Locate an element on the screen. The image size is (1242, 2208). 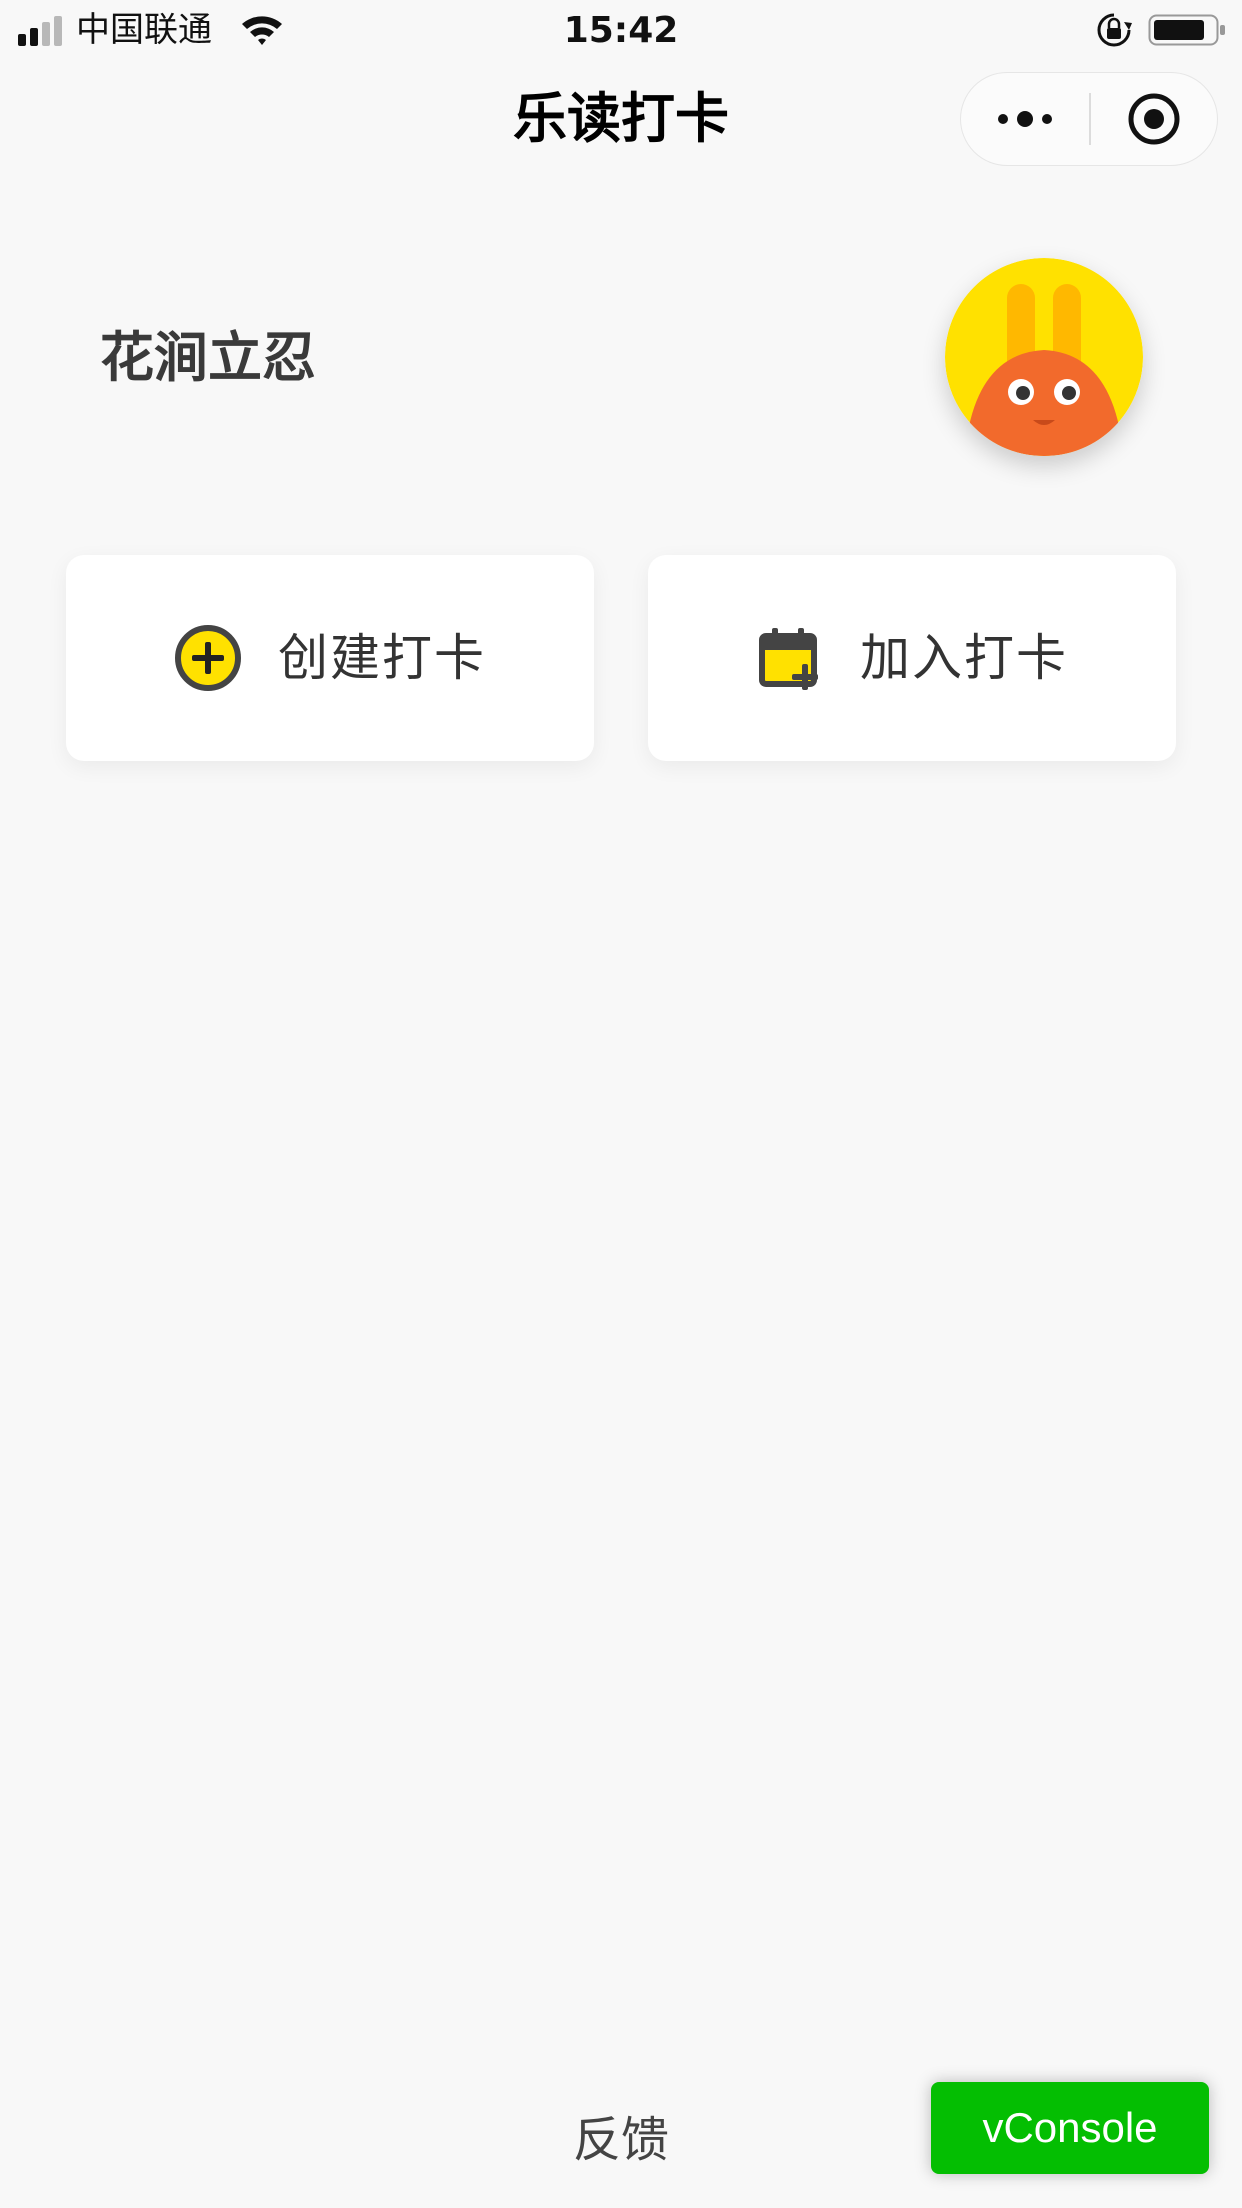
vconsole-button: vConsole is located at coordinates (1070, 2128).